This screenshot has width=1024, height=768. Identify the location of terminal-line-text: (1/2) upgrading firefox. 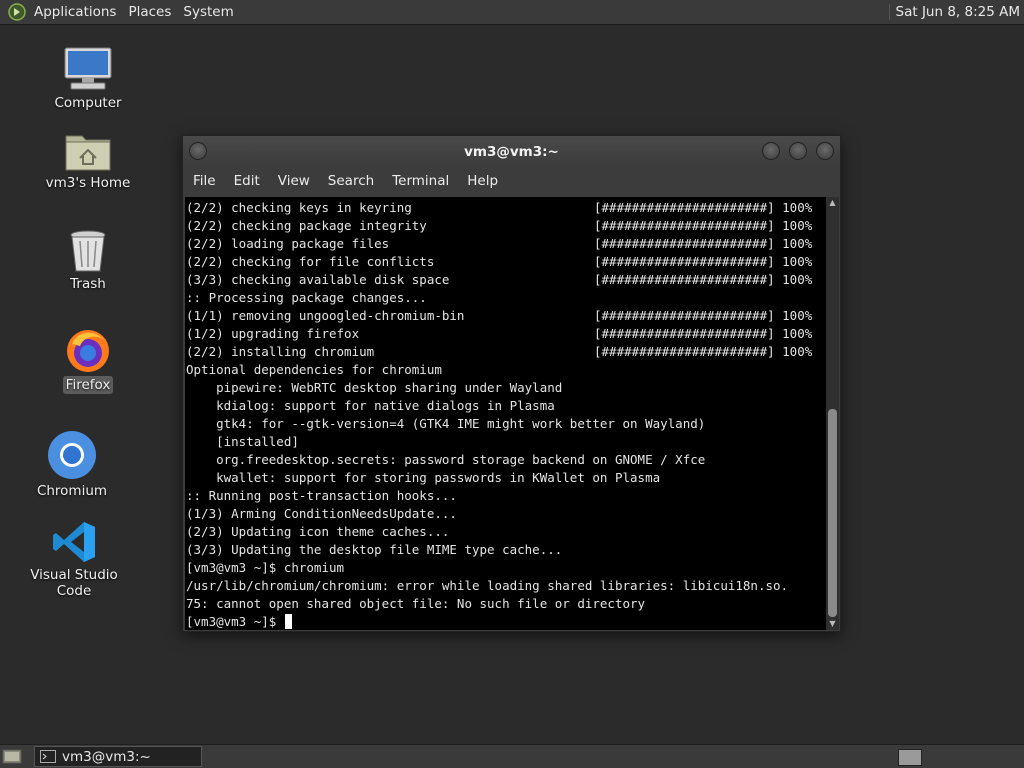
(273, 333).